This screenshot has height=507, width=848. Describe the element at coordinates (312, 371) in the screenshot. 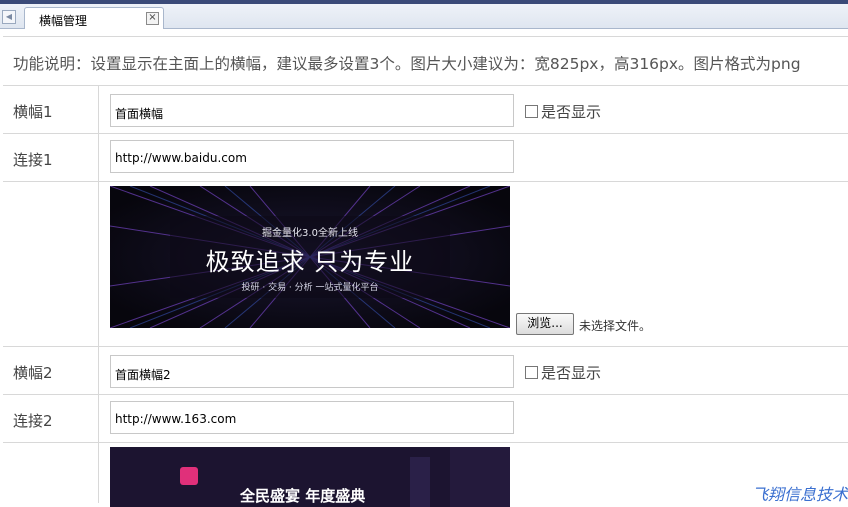

I see `banner-2-title-input: 首面横幅2` at that location.